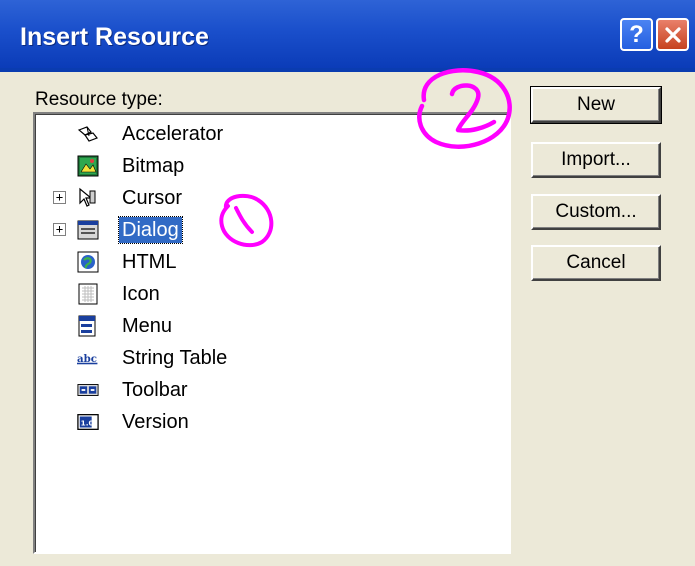 The height and width of the screenshot is (566, 695). I want to click on version-icon: 1.0, so click(88, 422).